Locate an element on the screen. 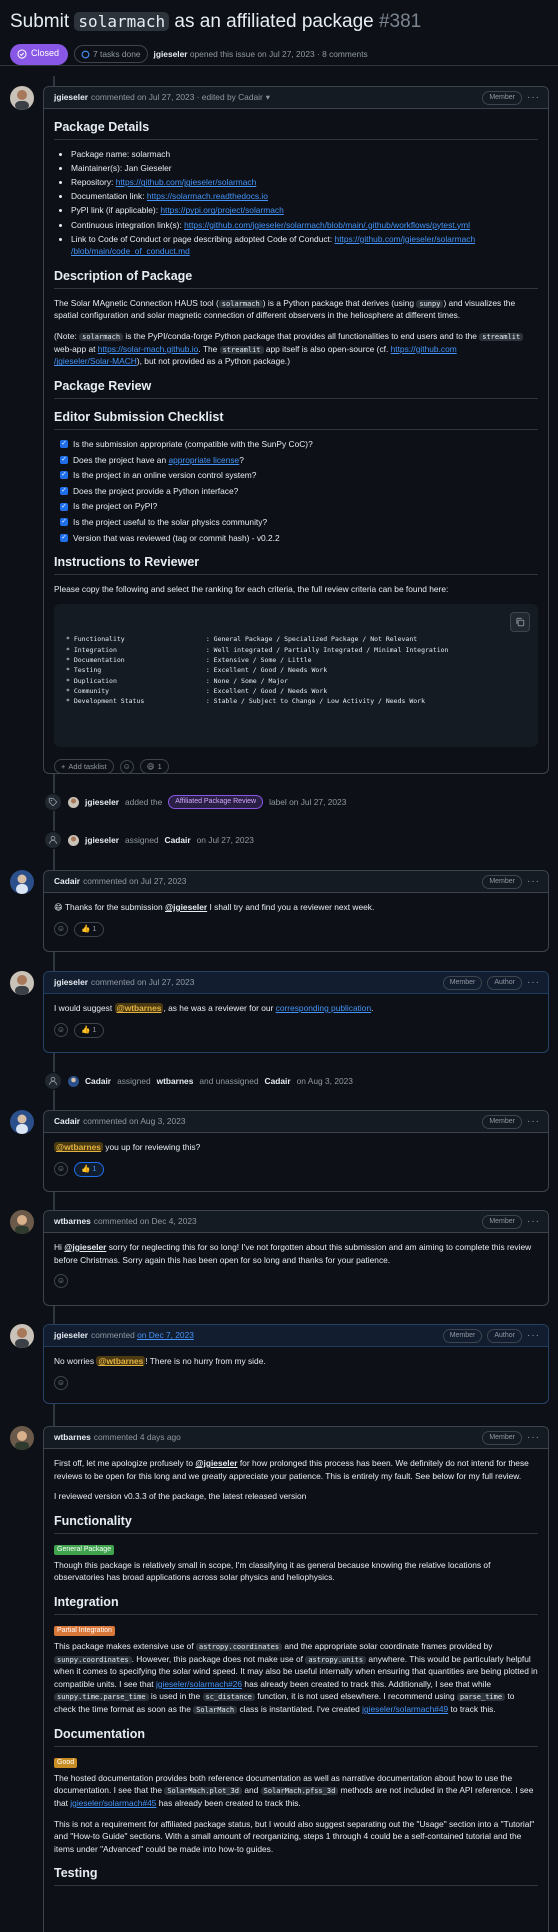  issue-author: jgieseler is located at coordinates (171, 54).